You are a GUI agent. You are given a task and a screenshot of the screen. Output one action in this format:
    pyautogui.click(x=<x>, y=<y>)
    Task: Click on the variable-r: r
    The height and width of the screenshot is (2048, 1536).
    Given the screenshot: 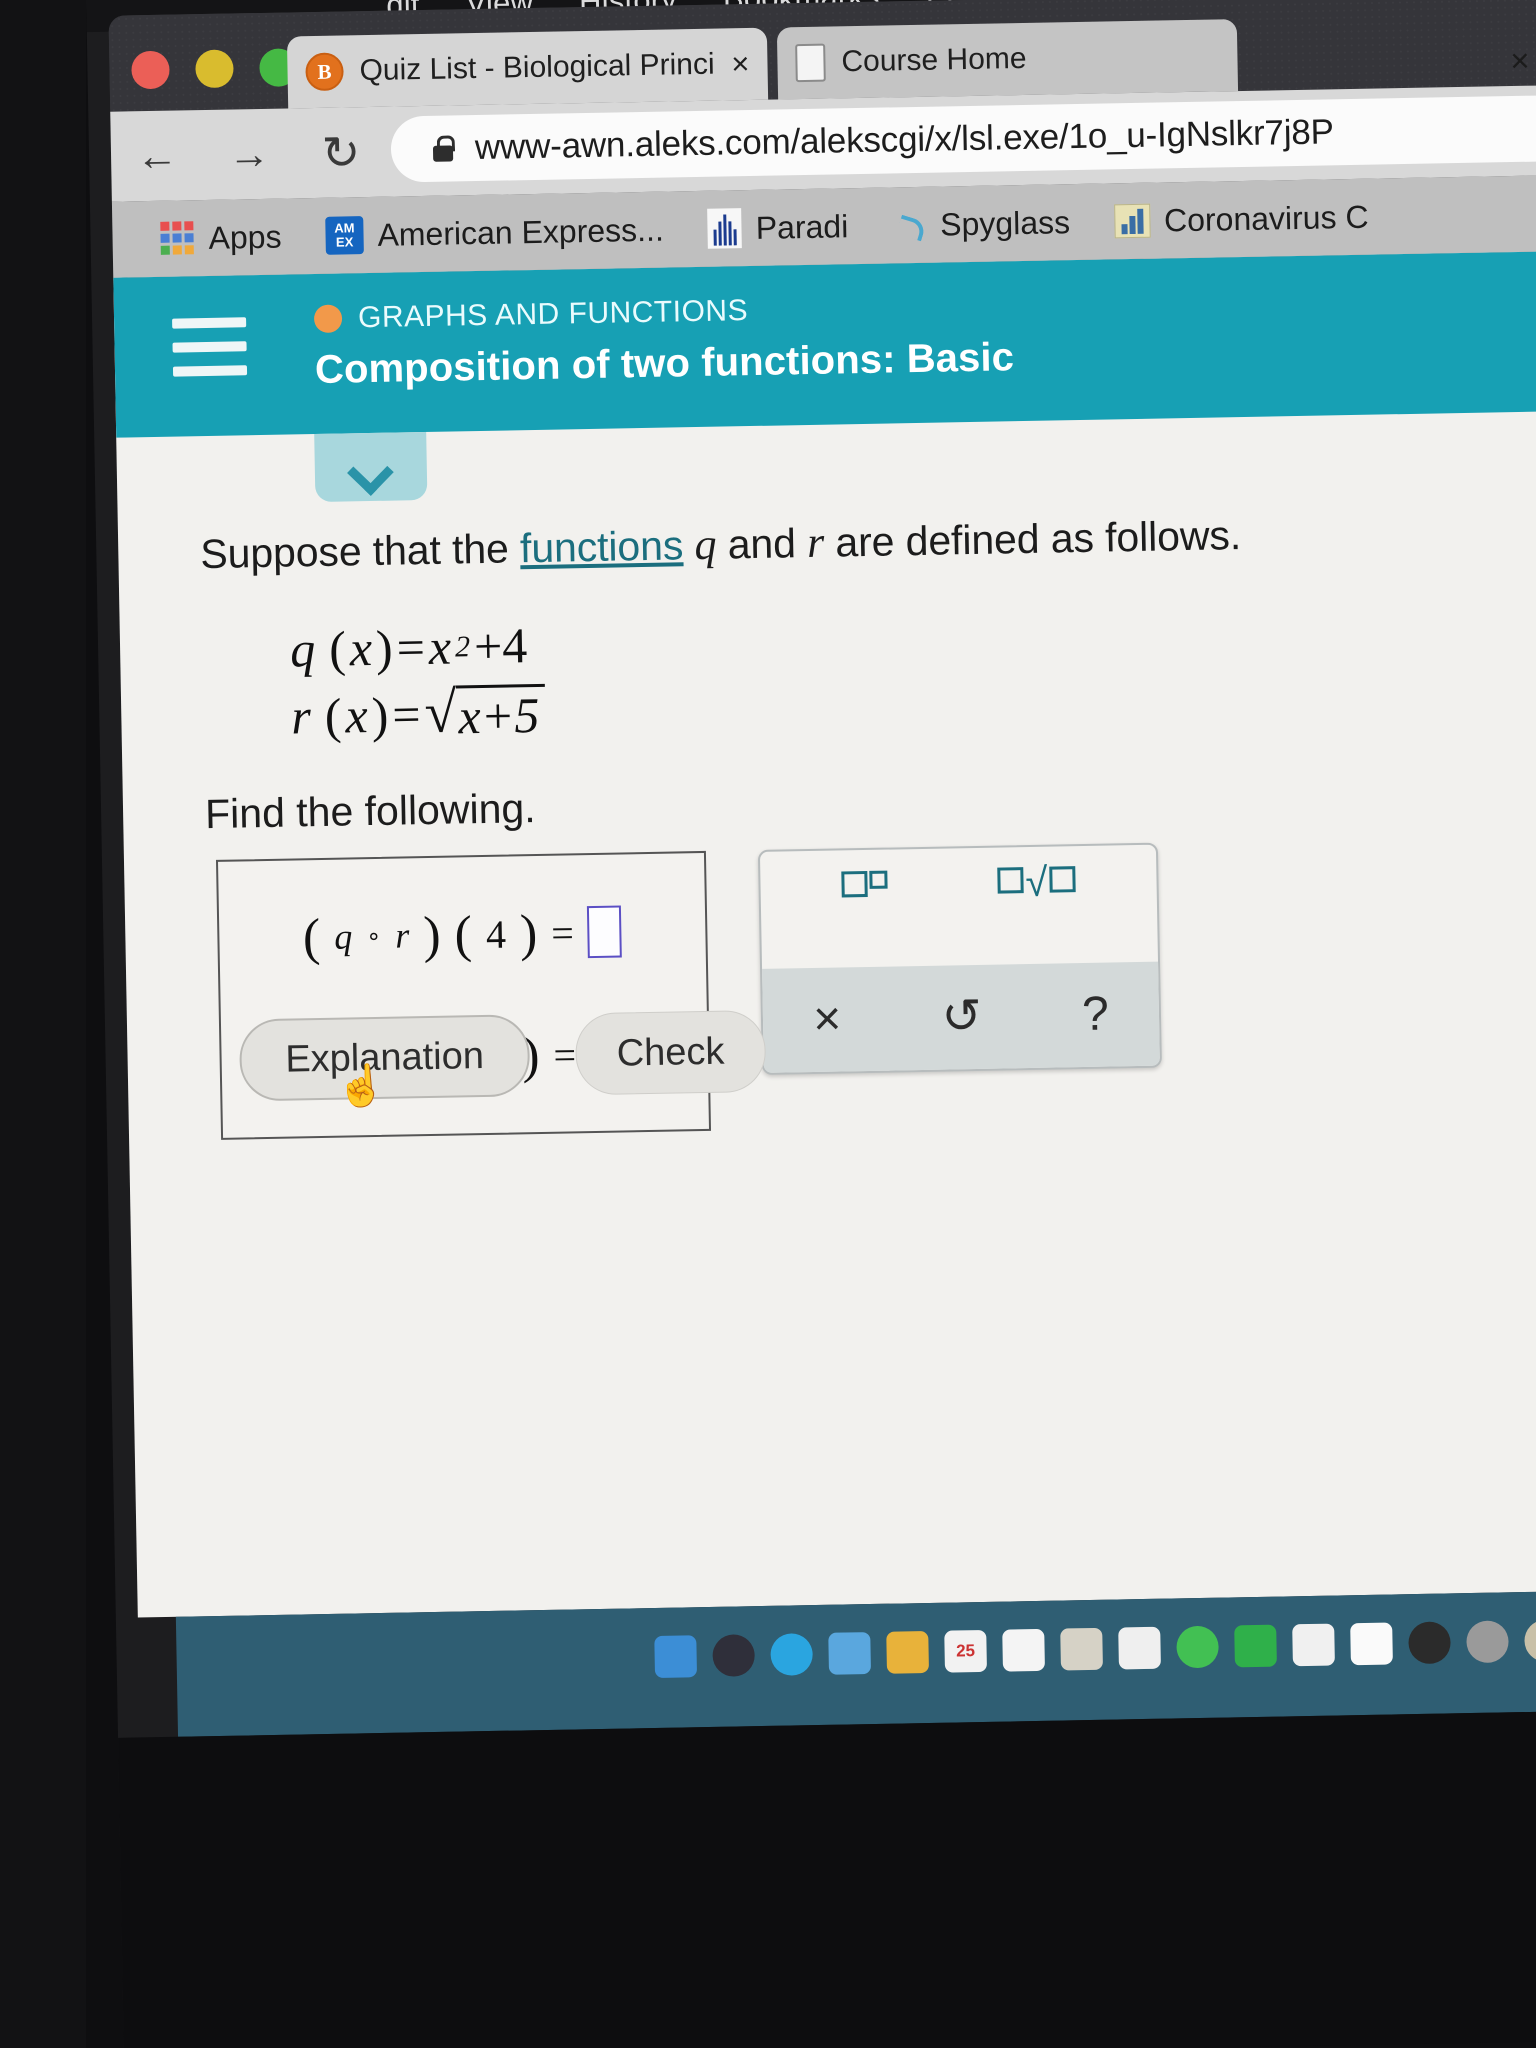 What is the action you would take?
    pyautogui.click(x=815, y=542)
    